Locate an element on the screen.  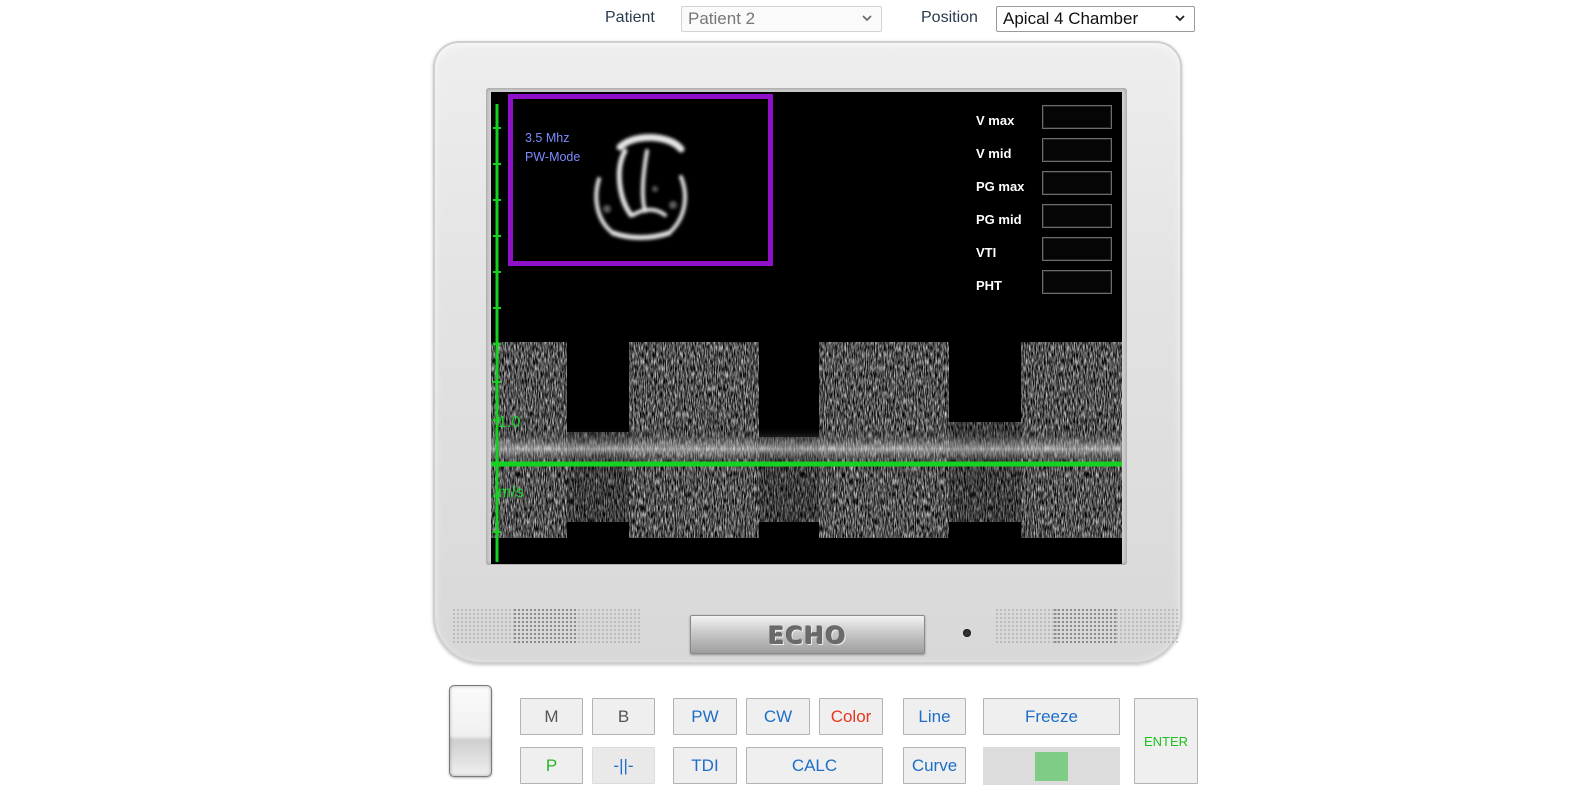
freeze-button: Freeze is located at coordinates (1051, 716).